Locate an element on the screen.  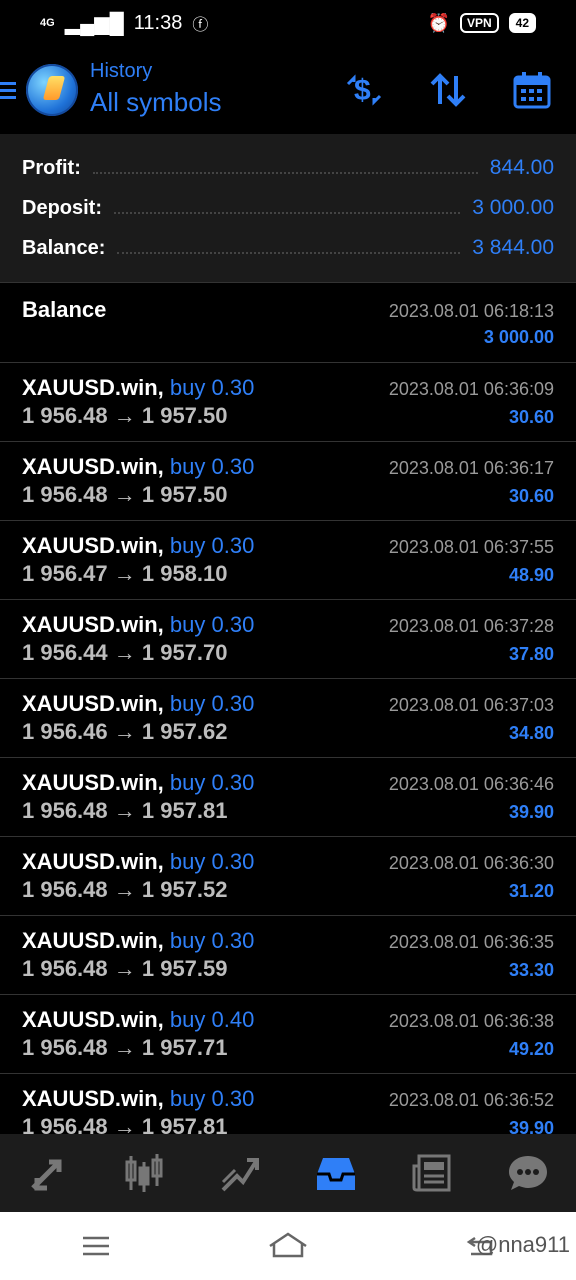
home-icon is located at coordinates (288, 1246).